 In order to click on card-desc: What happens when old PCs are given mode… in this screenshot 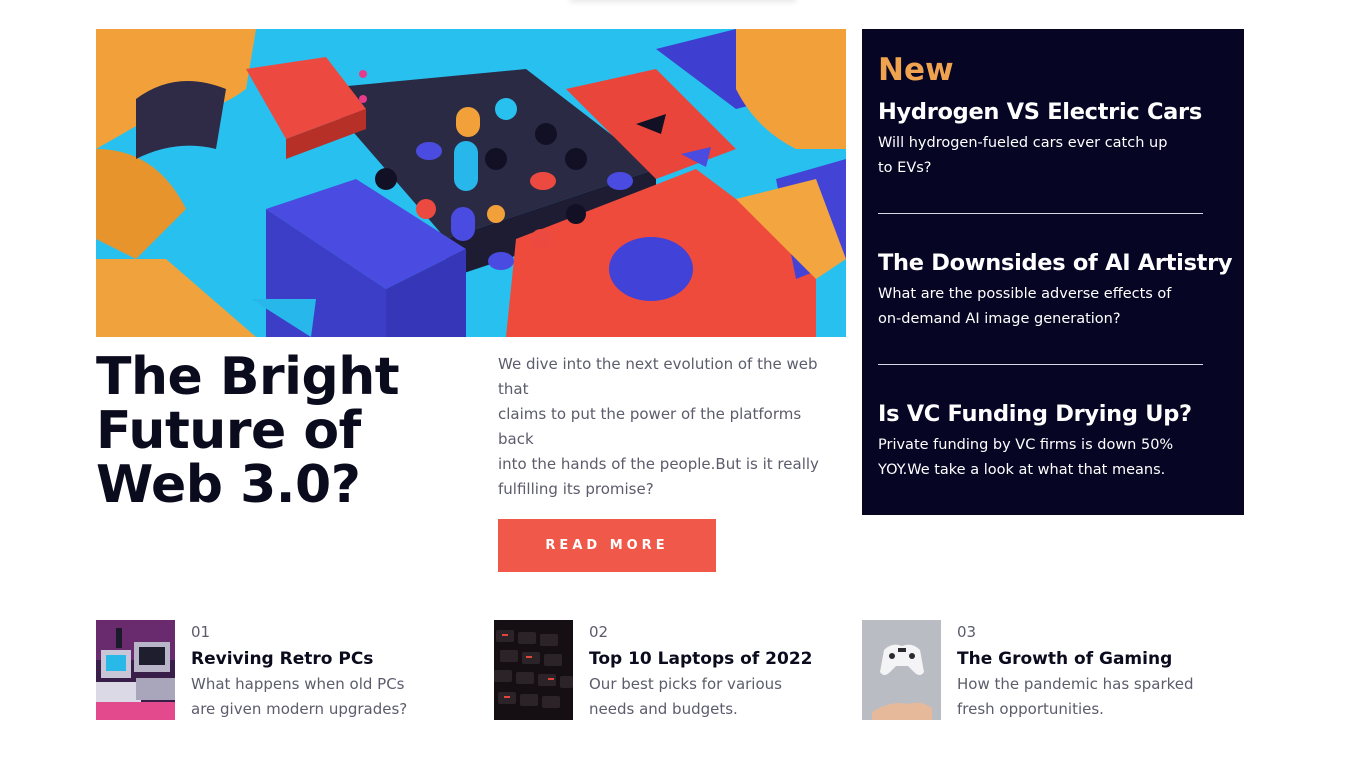, I will do `click(321, 697)`.